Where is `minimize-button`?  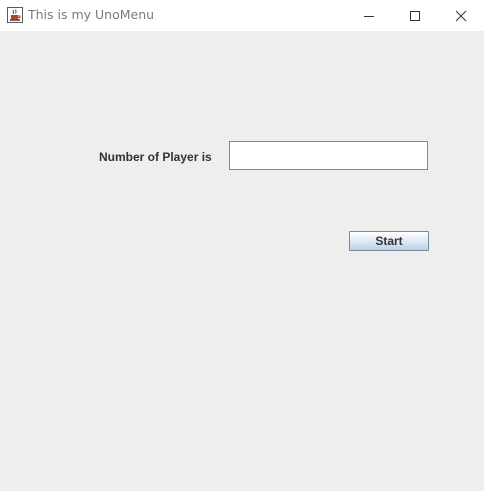 minimize-button is located at coordinates (369, 15).